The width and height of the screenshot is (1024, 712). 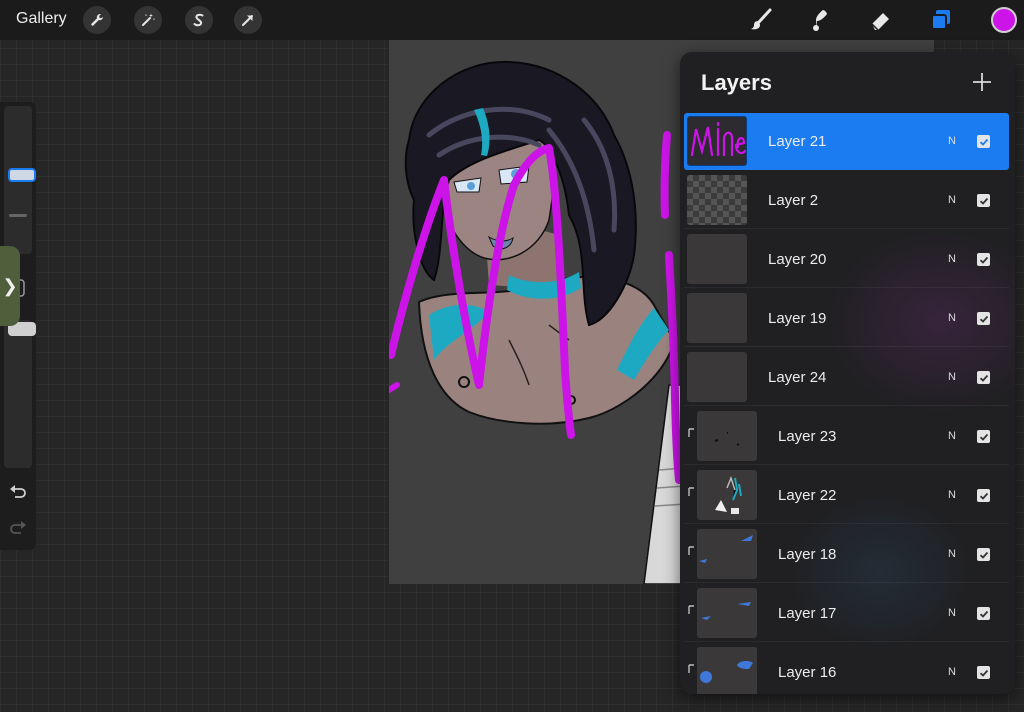 I want to click on layer-name: Layer 19, so click(x=797, y=318).